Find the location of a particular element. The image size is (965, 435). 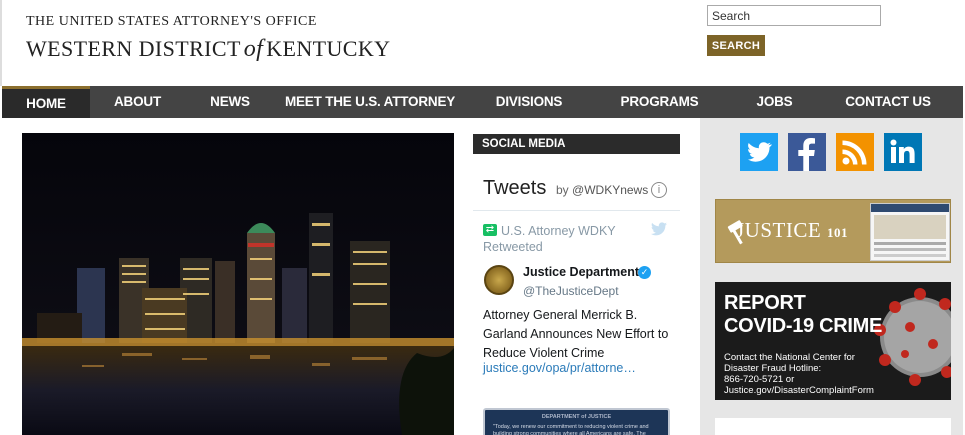

tweets-by-label: by is located at coordinates (562, 190).